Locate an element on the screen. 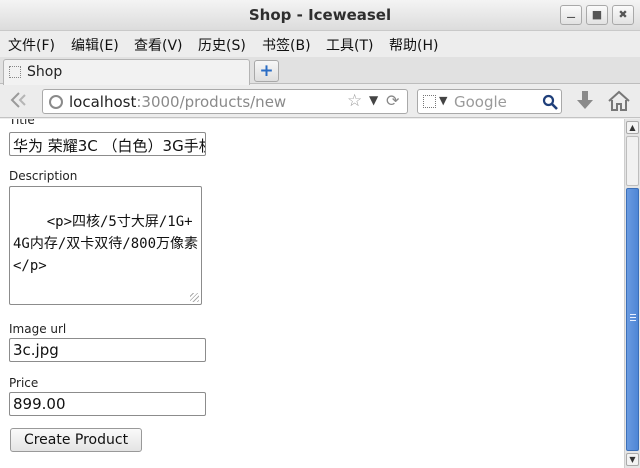 This screenshot has width=640, height=468. menu-bookmarks: 书签(B) is located at coordinates (286, 45).